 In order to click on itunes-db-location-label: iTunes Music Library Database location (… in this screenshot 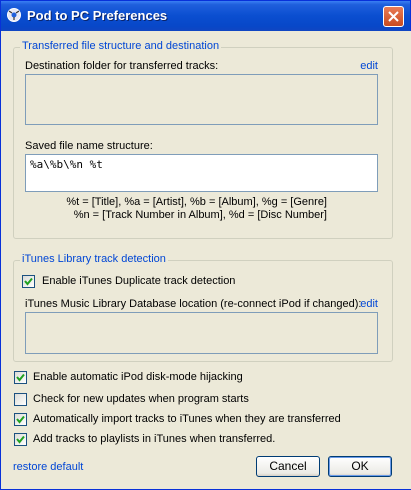, I will do `click(193, 304)`.